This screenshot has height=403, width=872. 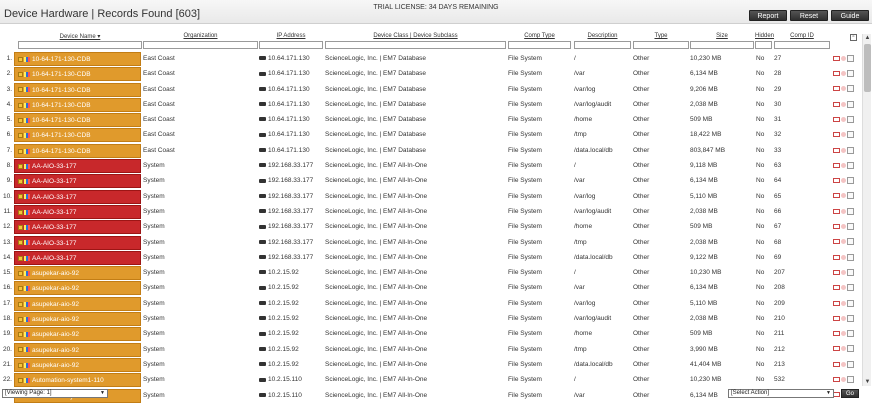 I want to click on filter-ip-address, so click(x=291, y=45).